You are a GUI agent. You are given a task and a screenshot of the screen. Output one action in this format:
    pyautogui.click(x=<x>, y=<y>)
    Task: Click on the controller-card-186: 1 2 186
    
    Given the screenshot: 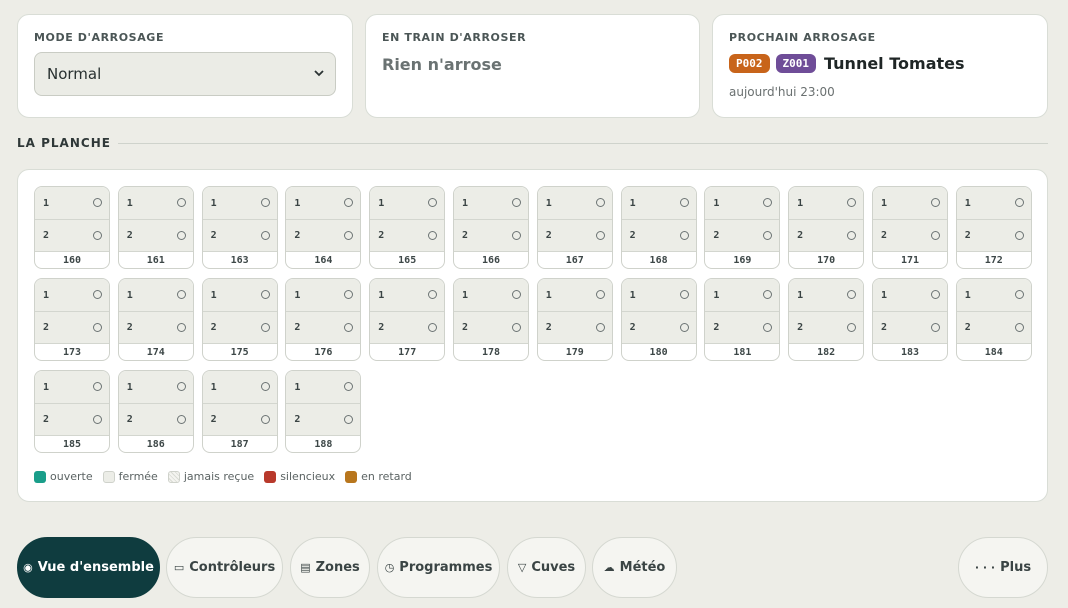 What is the action you would take?
    pyautogui.click(x=155, y=411)
    